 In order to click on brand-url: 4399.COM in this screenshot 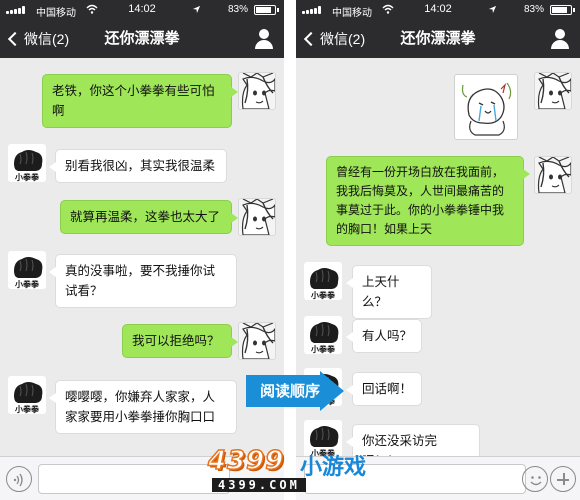, I will do `click(259, 485)`.